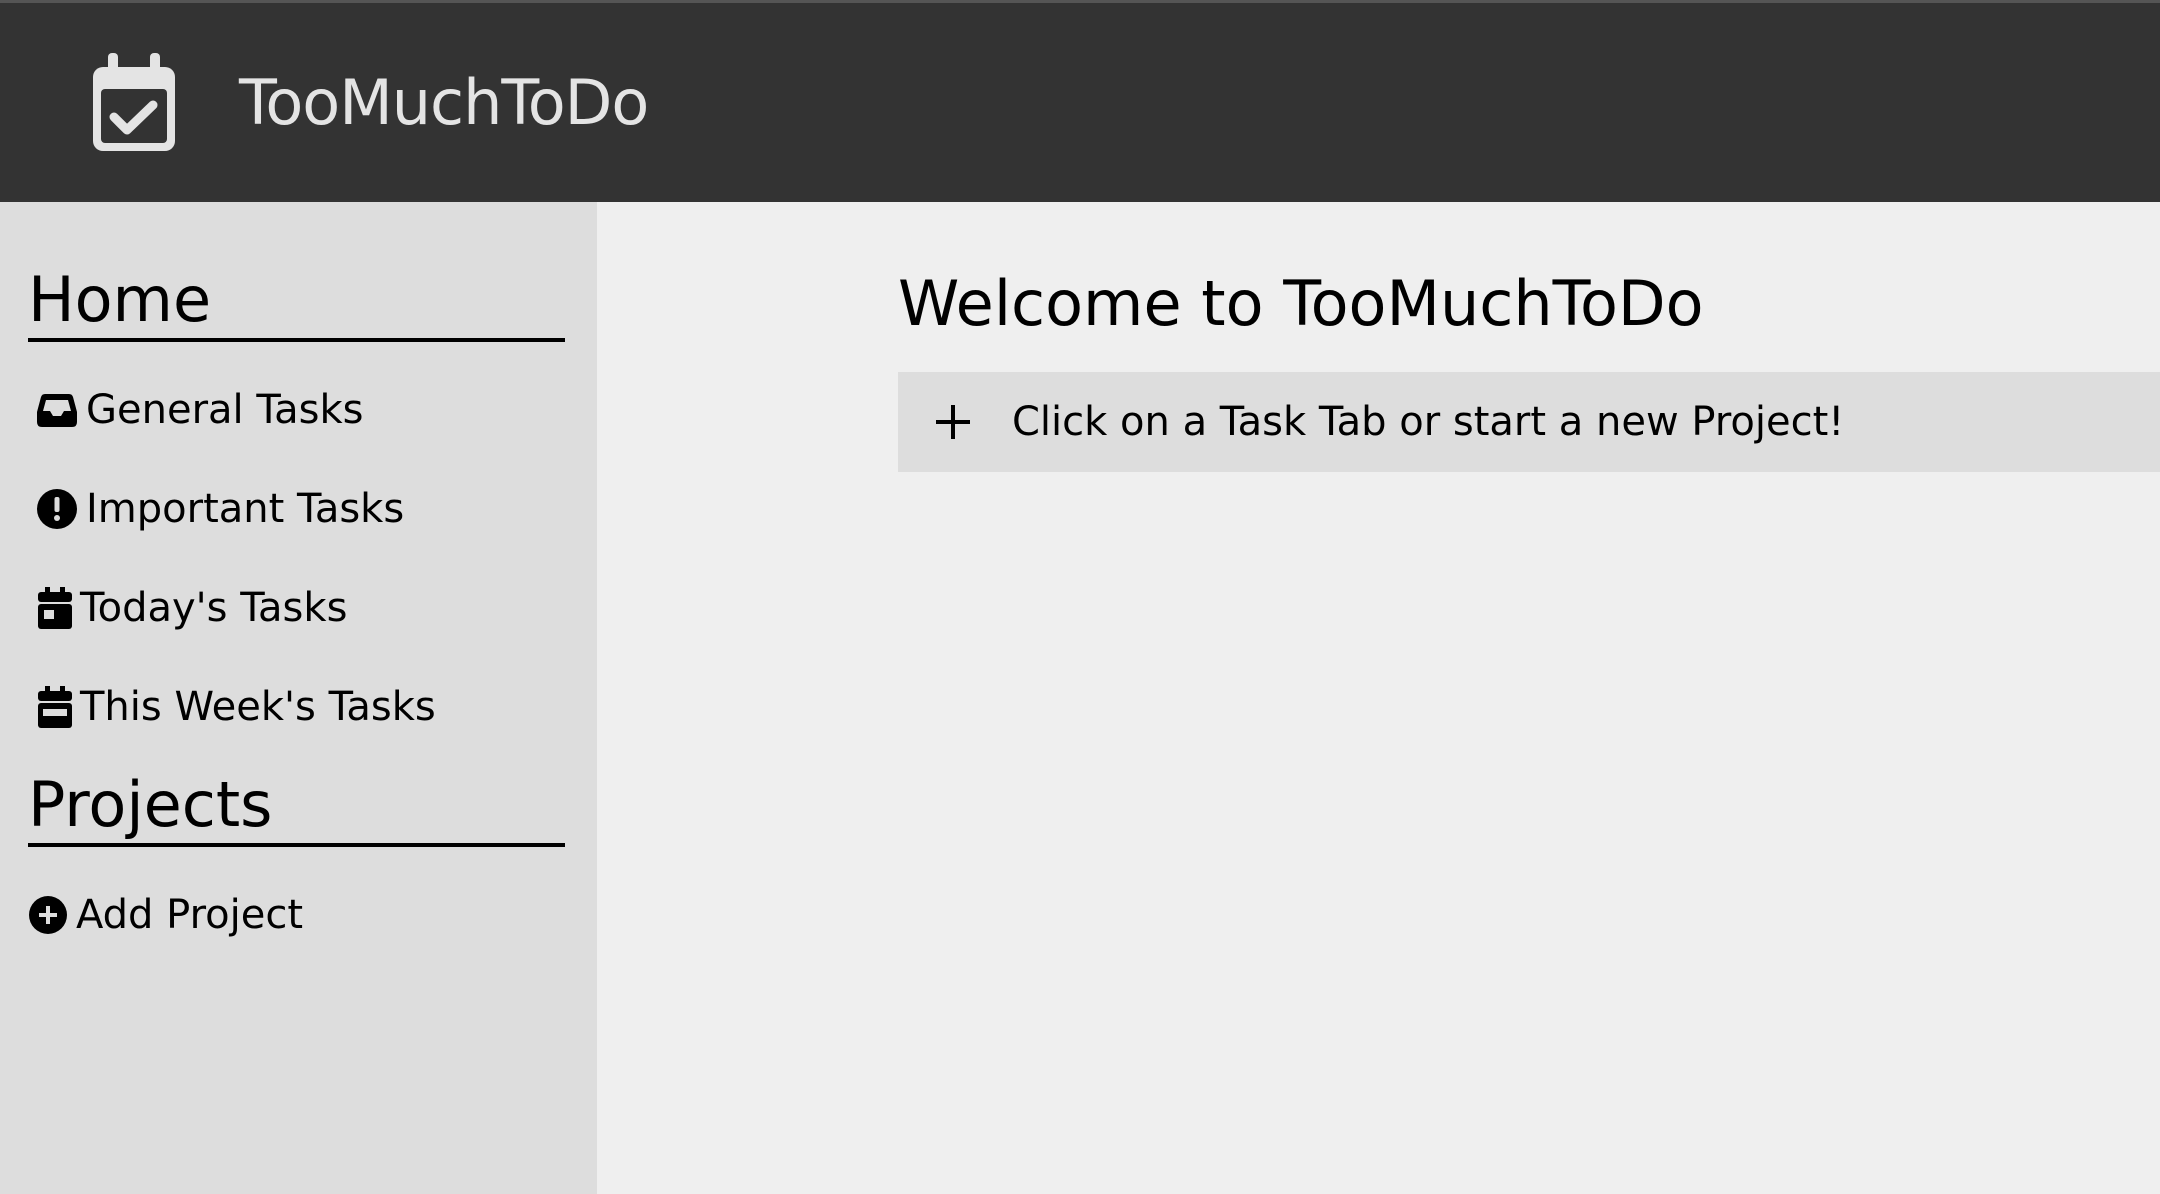 Image resolution: width=2160 pixels, height=1194 pixels. I want to click on add-project-label: Add Project, so click(190, 915).